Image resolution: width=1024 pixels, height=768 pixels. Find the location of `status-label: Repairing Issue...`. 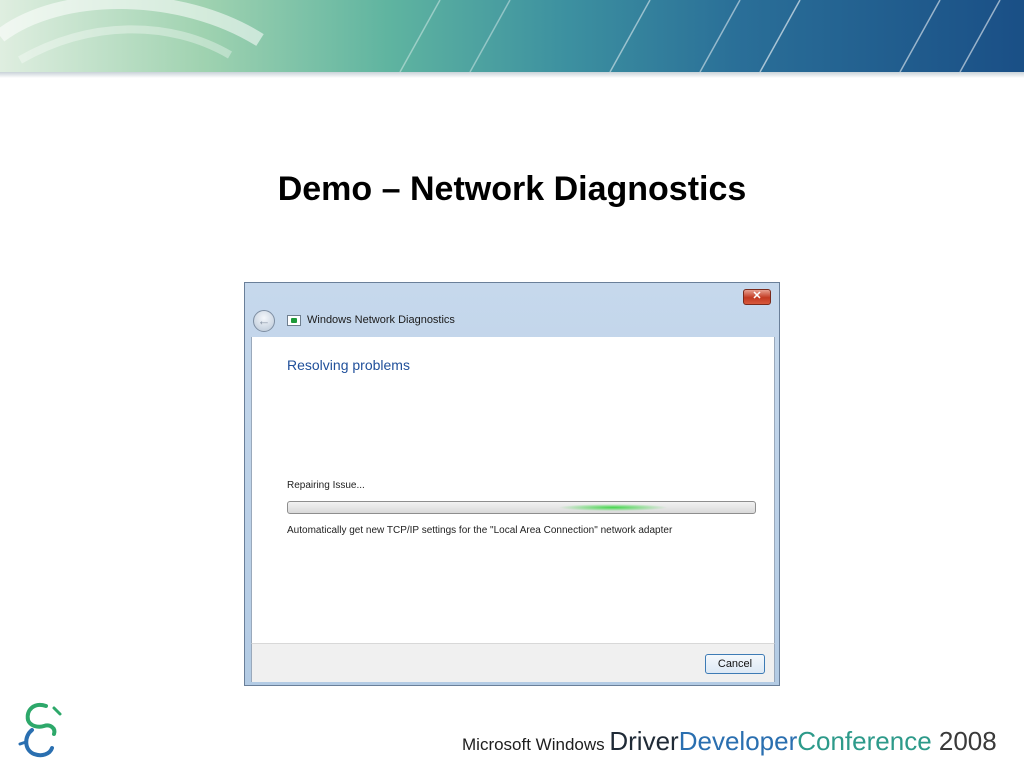

status-label: Repairing Issue... is located at coordinates (326, 485).